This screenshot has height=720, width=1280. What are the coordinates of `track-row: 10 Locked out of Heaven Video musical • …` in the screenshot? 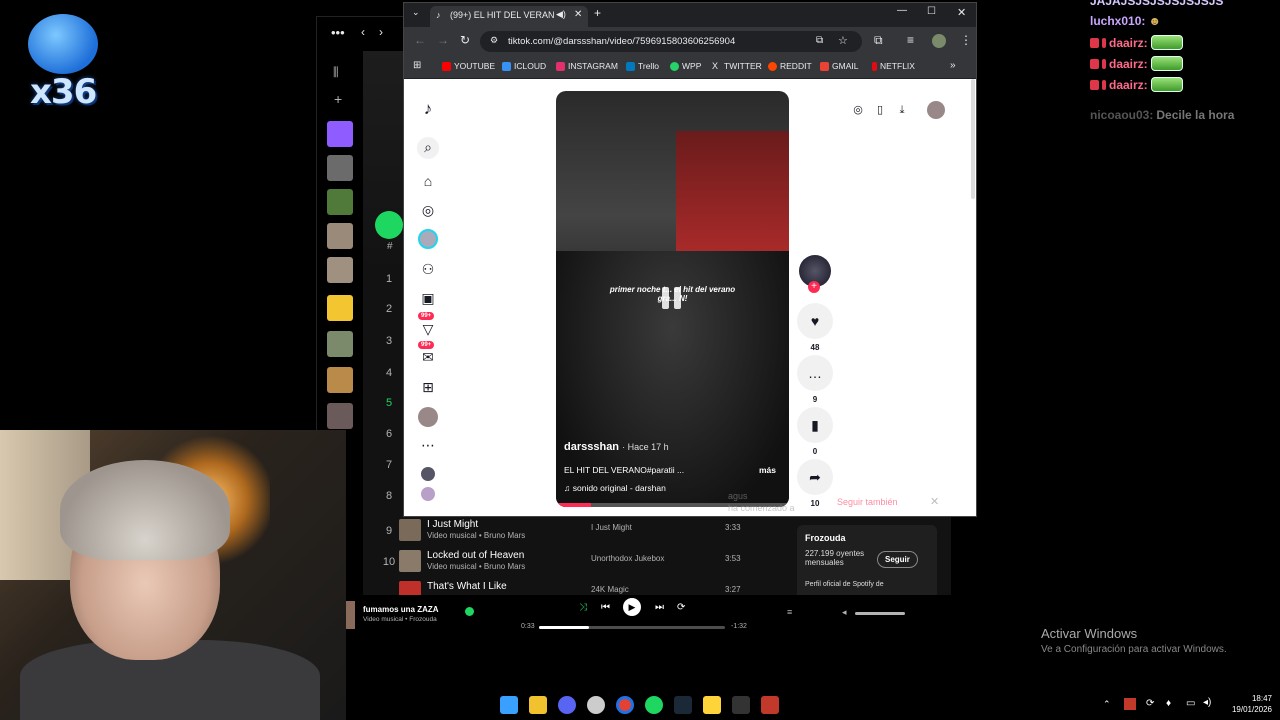 It's located at (563, 564).